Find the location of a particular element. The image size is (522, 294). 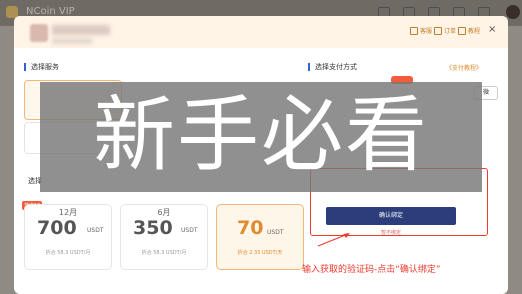

orders-link: 订单 is located at coordinates (445, 30).